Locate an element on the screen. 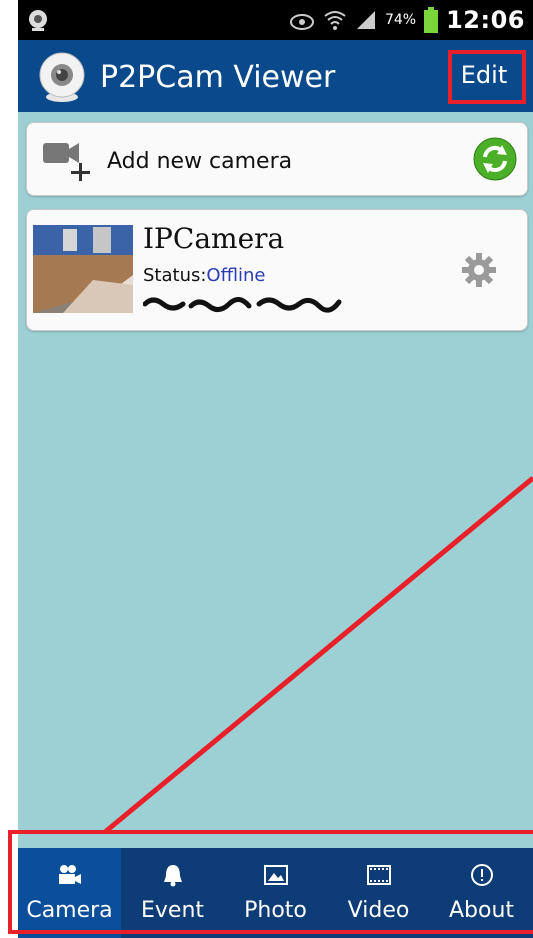 This screenshot has height=938, width=533. add-camera-button: Add new camera is located at coordinates (277, 159).